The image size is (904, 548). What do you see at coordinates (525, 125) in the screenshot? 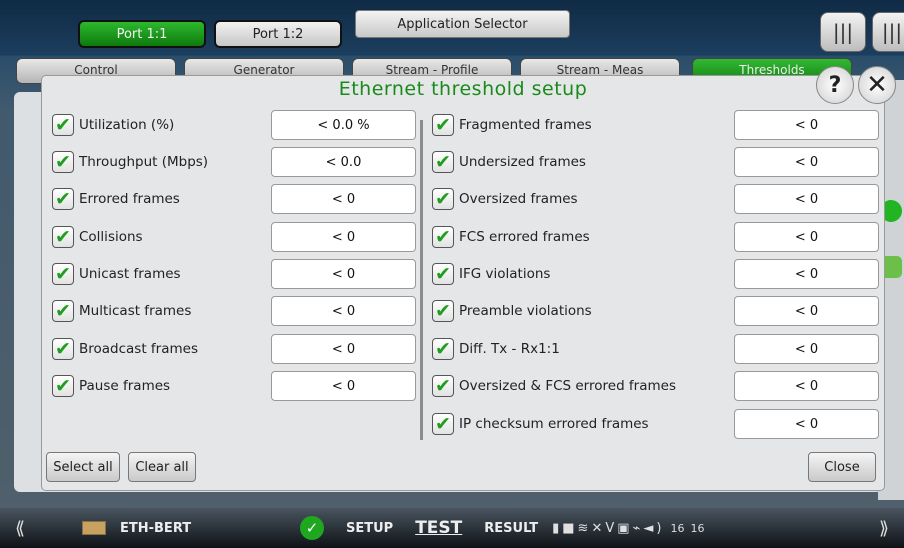
I see `fragmented-label: Fragmented frames` at bounding box center [525, 125].